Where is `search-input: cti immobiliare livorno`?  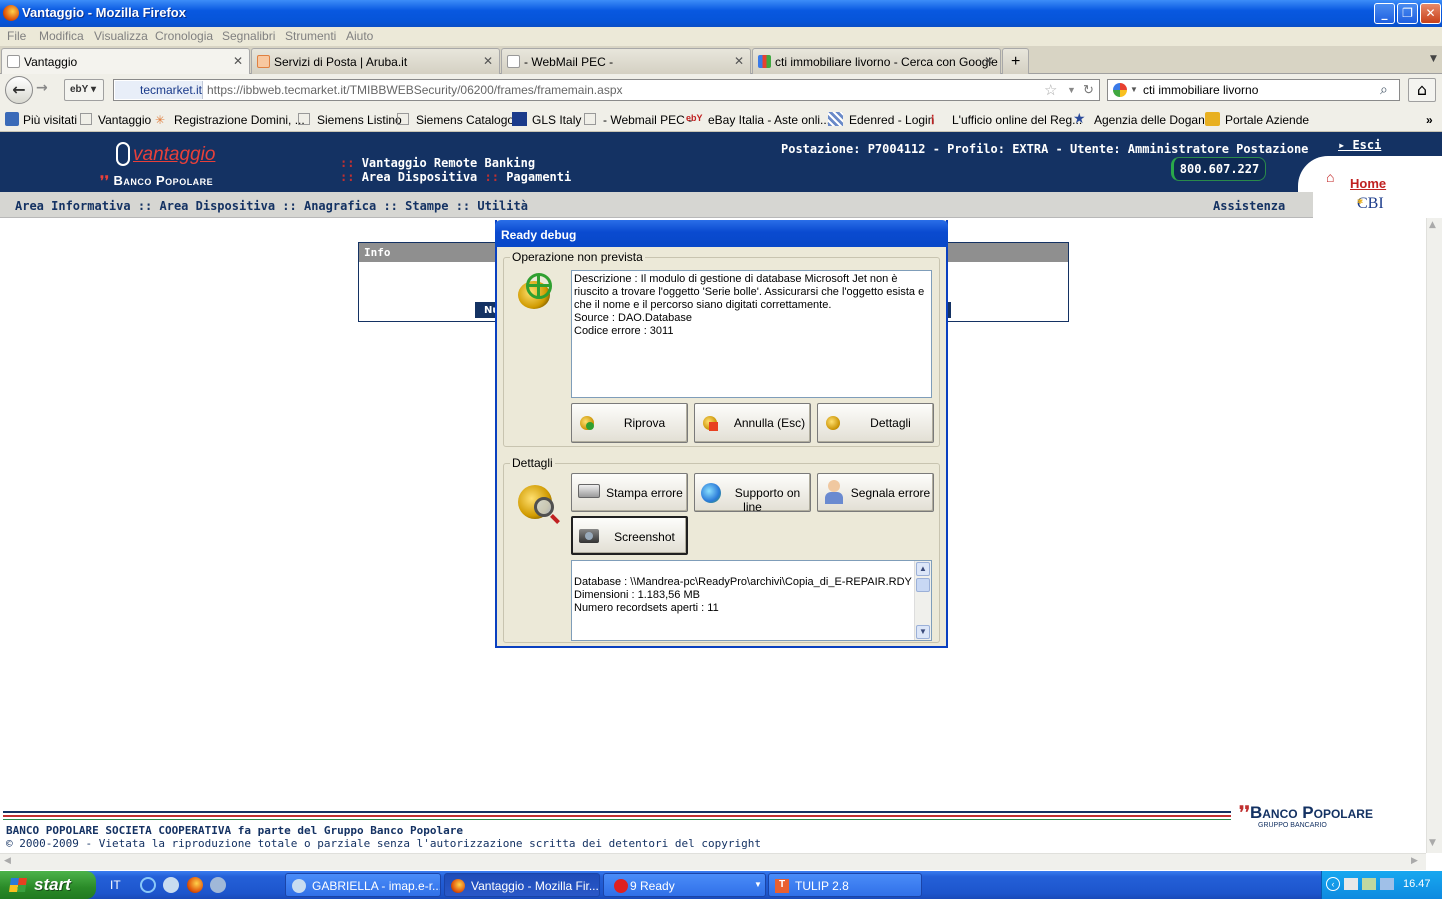
search-input: cti immobiliare livorno is located at coordinates (1200, 90).